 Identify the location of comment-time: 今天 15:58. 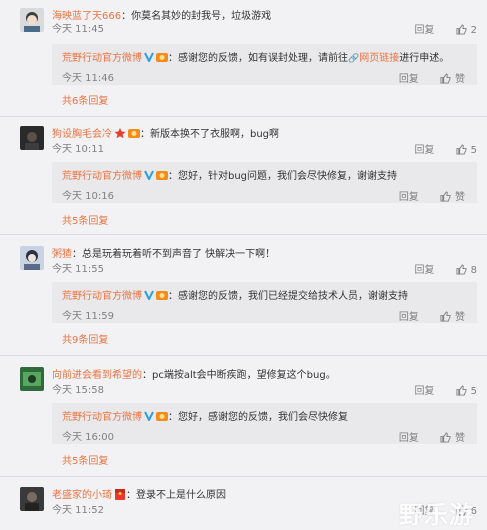
(78, 390).